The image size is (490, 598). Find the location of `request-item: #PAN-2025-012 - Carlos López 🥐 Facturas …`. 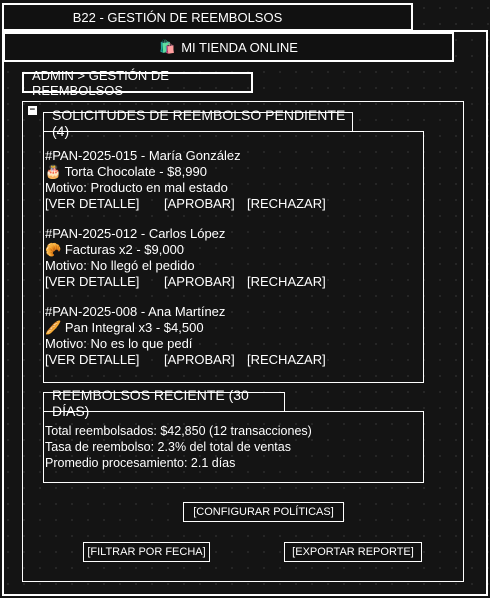

request-item: #PAN-2025-012 - Carlos López 🥐 Facturas … is located at coordinates (185, 258).